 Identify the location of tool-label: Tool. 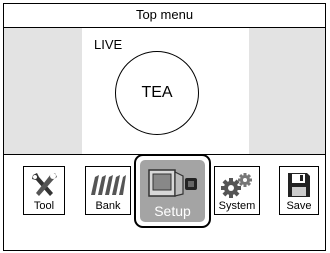
(44, 206).